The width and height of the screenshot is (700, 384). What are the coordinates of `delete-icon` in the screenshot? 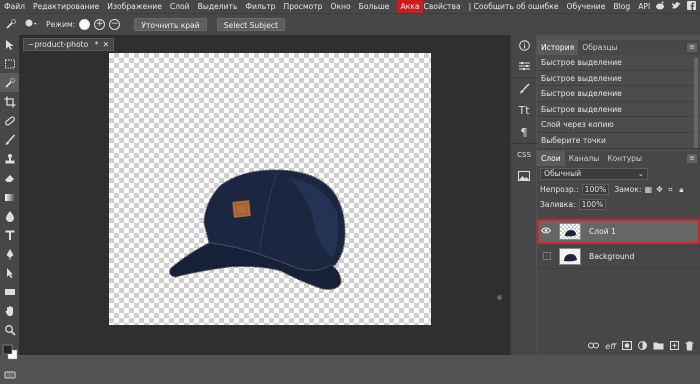 It's located at (689, 347).